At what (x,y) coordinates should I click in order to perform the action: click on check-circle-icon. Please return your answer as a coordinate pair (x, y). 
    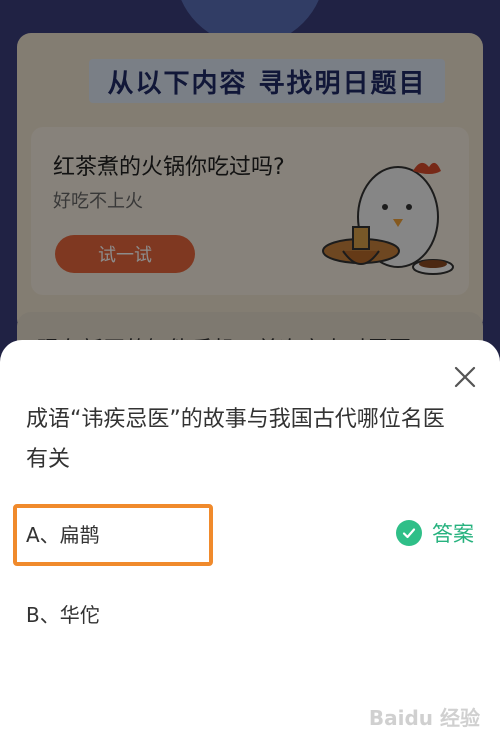
    Looking at the image, I should click on (409, 533).